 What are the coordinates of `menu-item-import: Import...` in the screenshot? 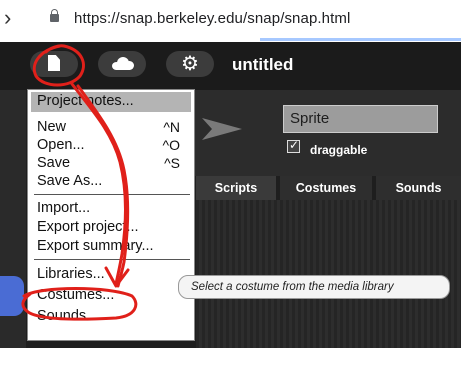 It's located at (63, 208).